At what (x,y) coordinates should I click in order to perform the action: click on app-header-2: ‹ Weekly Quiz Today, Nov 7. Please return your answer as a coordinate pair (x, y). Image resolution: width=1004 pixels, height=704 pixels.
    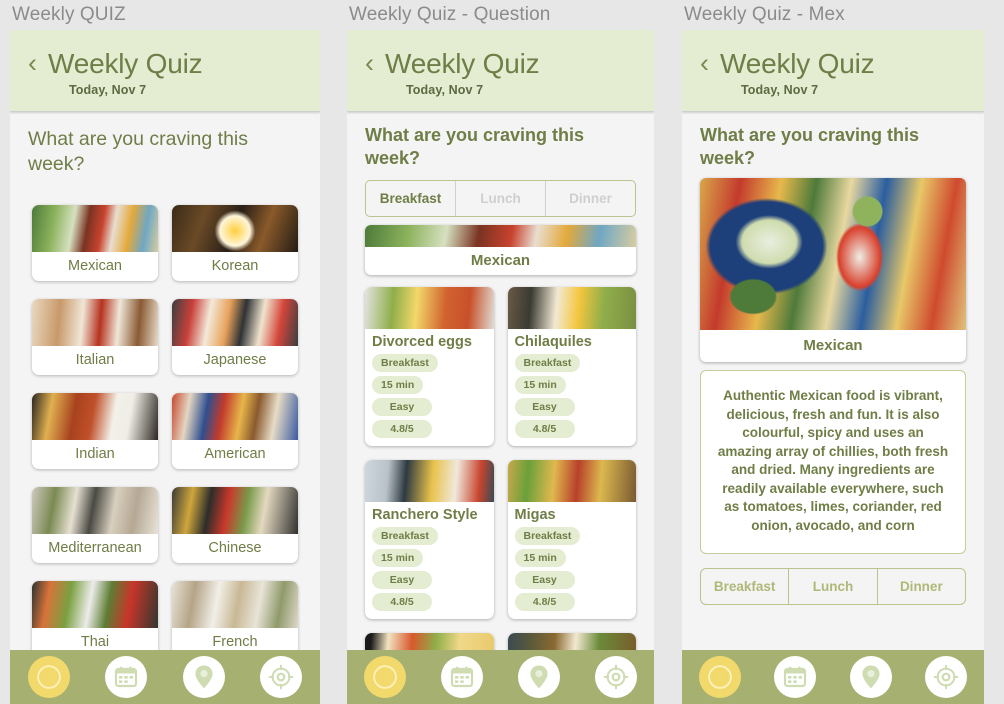
    Looking at the image, I should click on (500, 71).